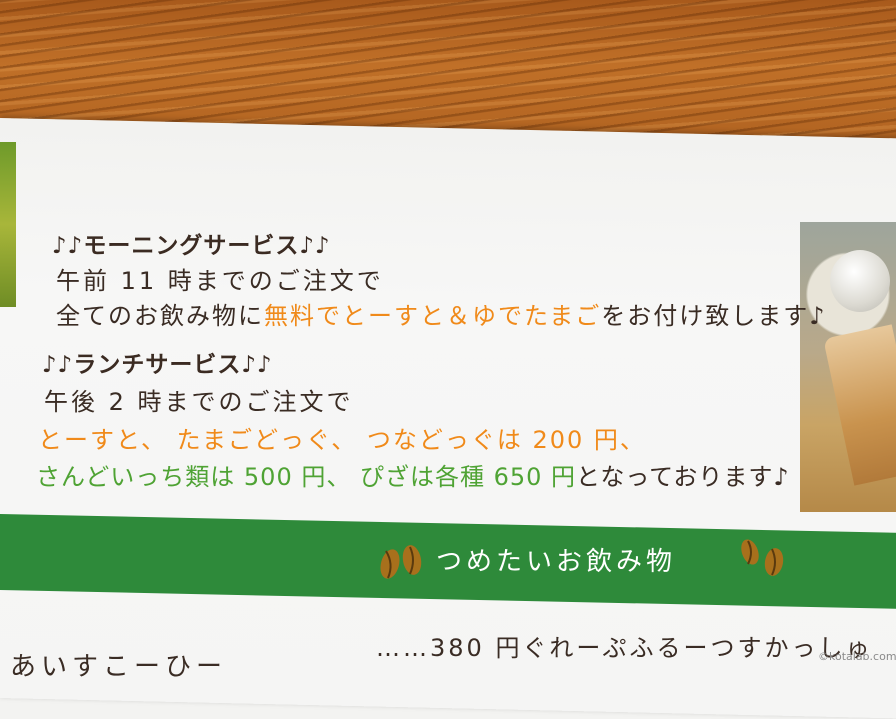  I want to click on morning-line-2-prefix: 全てのお飲み物に, so click(160, 316).